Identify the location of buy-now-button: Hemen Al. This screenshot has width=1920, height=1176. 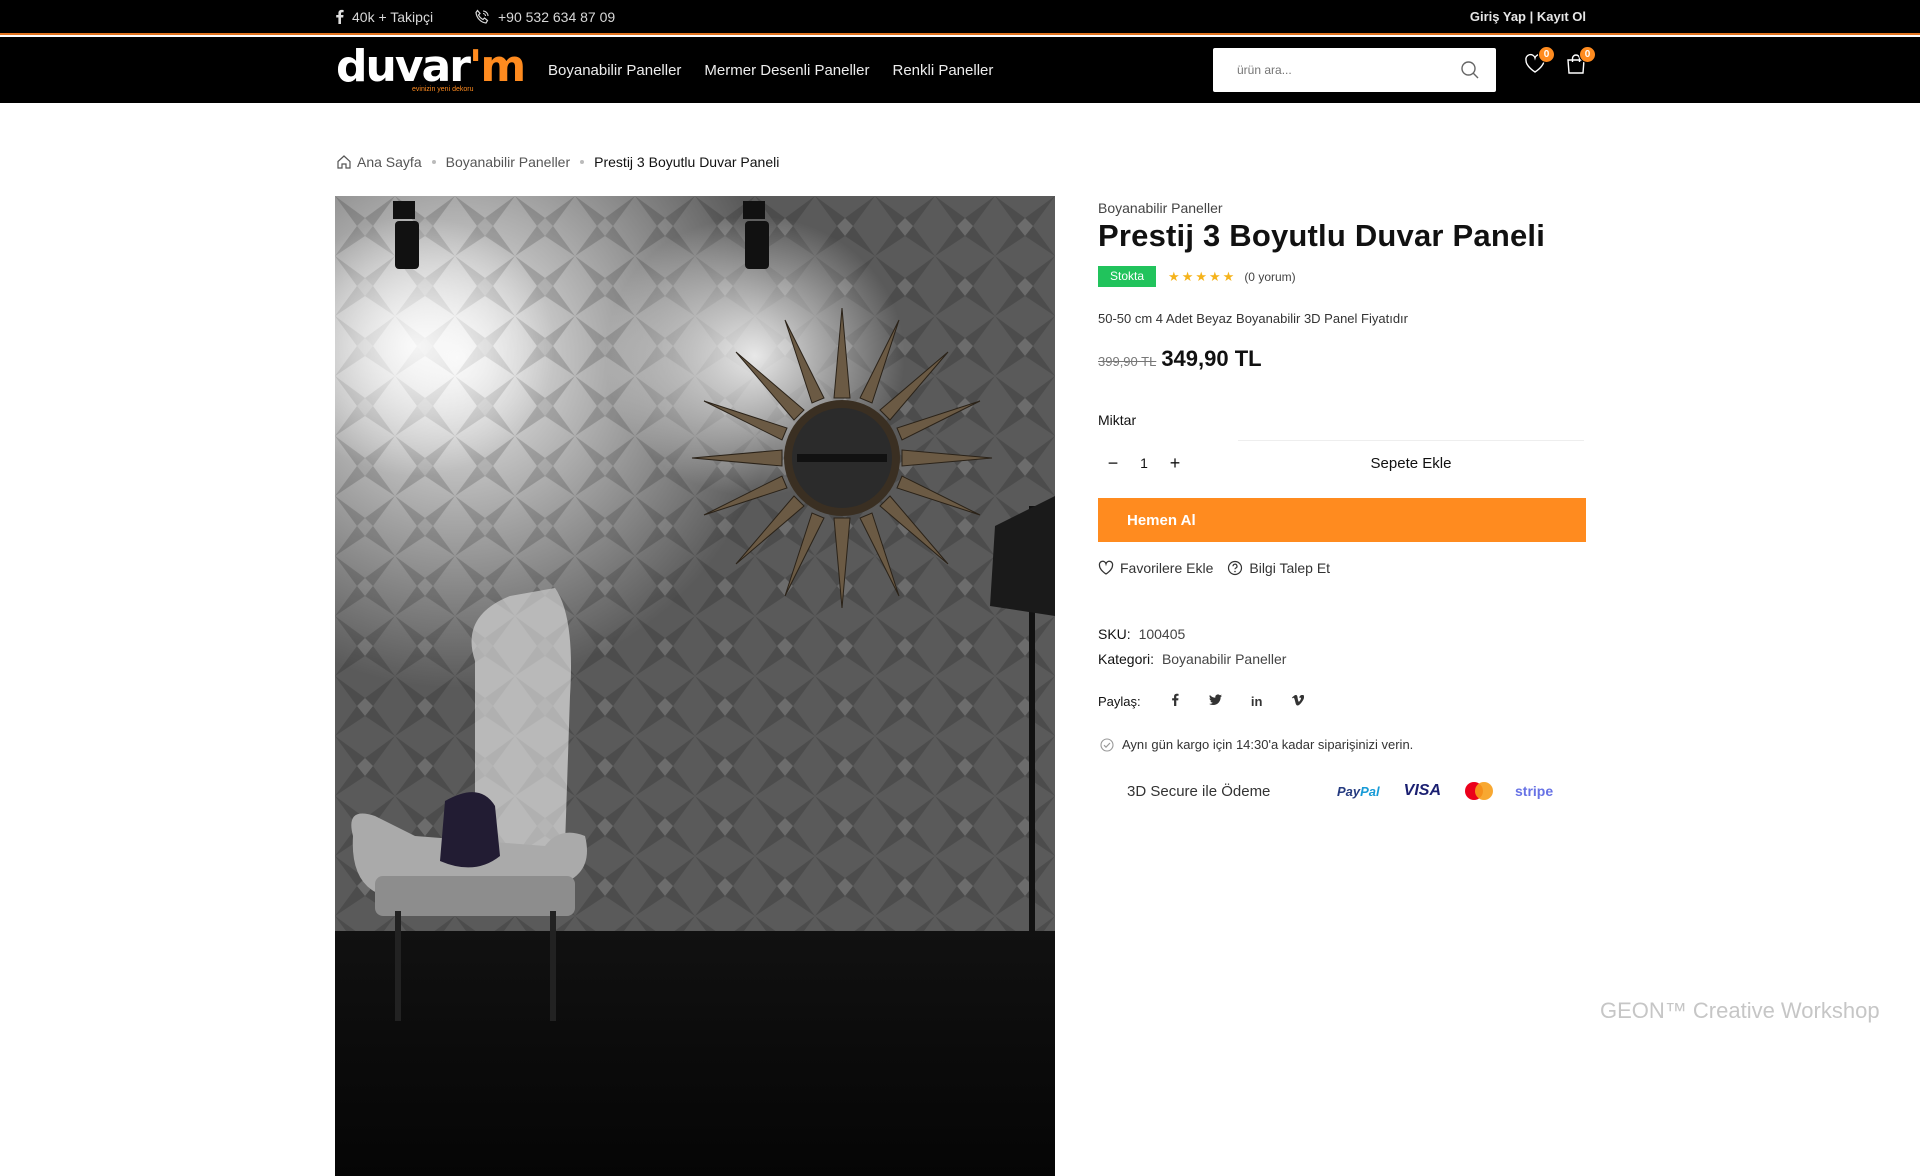
(1342, 520).